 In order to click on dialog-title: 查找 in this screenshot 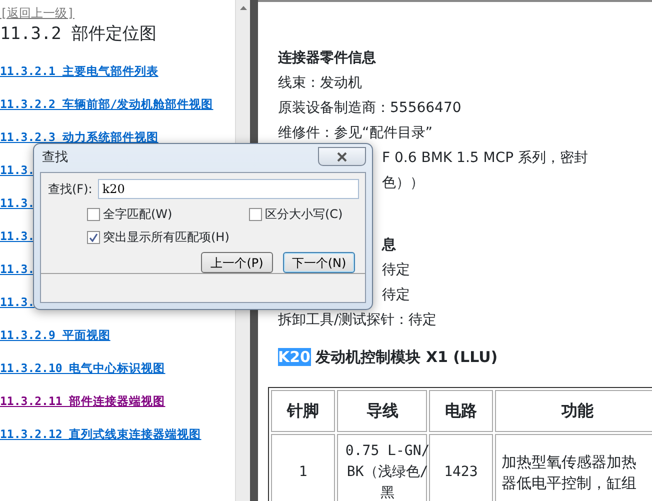, I will do `click(54, 158)`.